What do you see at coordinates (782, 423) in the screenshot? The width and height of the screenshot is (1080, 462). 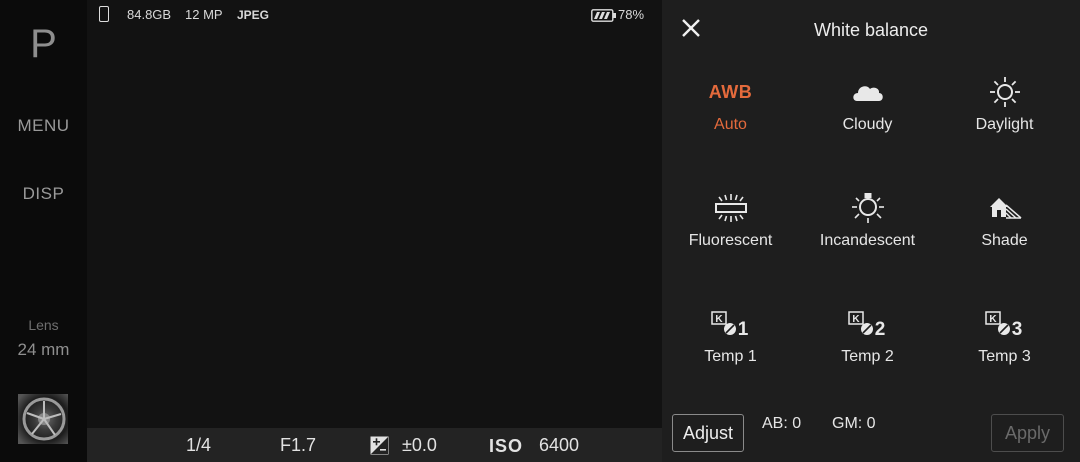 I see `ab-value: AB: 0` at bounding box center [782, 423].